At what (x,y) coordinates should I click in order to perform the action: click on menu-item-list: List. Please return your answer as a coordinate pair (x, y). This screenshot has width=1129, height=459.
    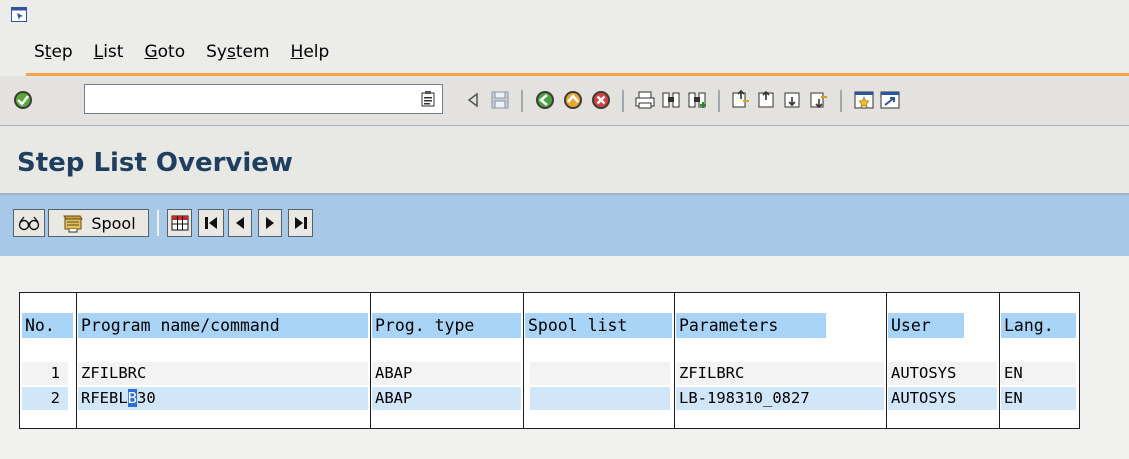
    Looking at the image, I should click on (109, 52).